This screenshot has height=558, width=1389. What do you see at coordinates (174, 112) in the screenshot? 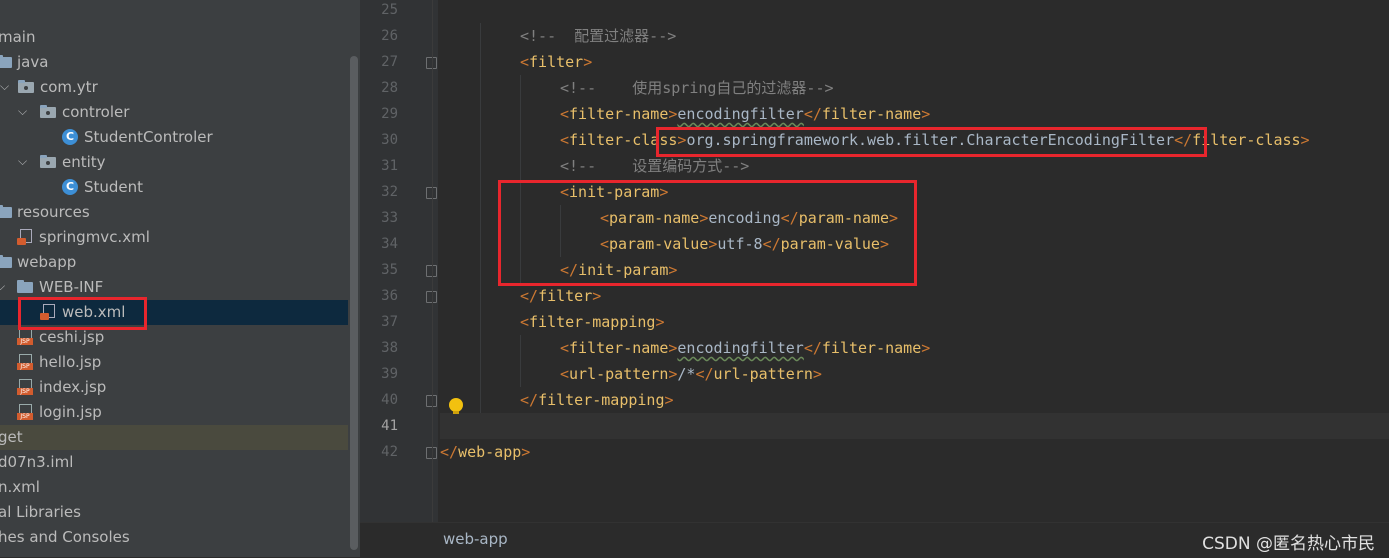
I see `tree-item-controler: ⌵ controler` at bounding box center [174, 112].